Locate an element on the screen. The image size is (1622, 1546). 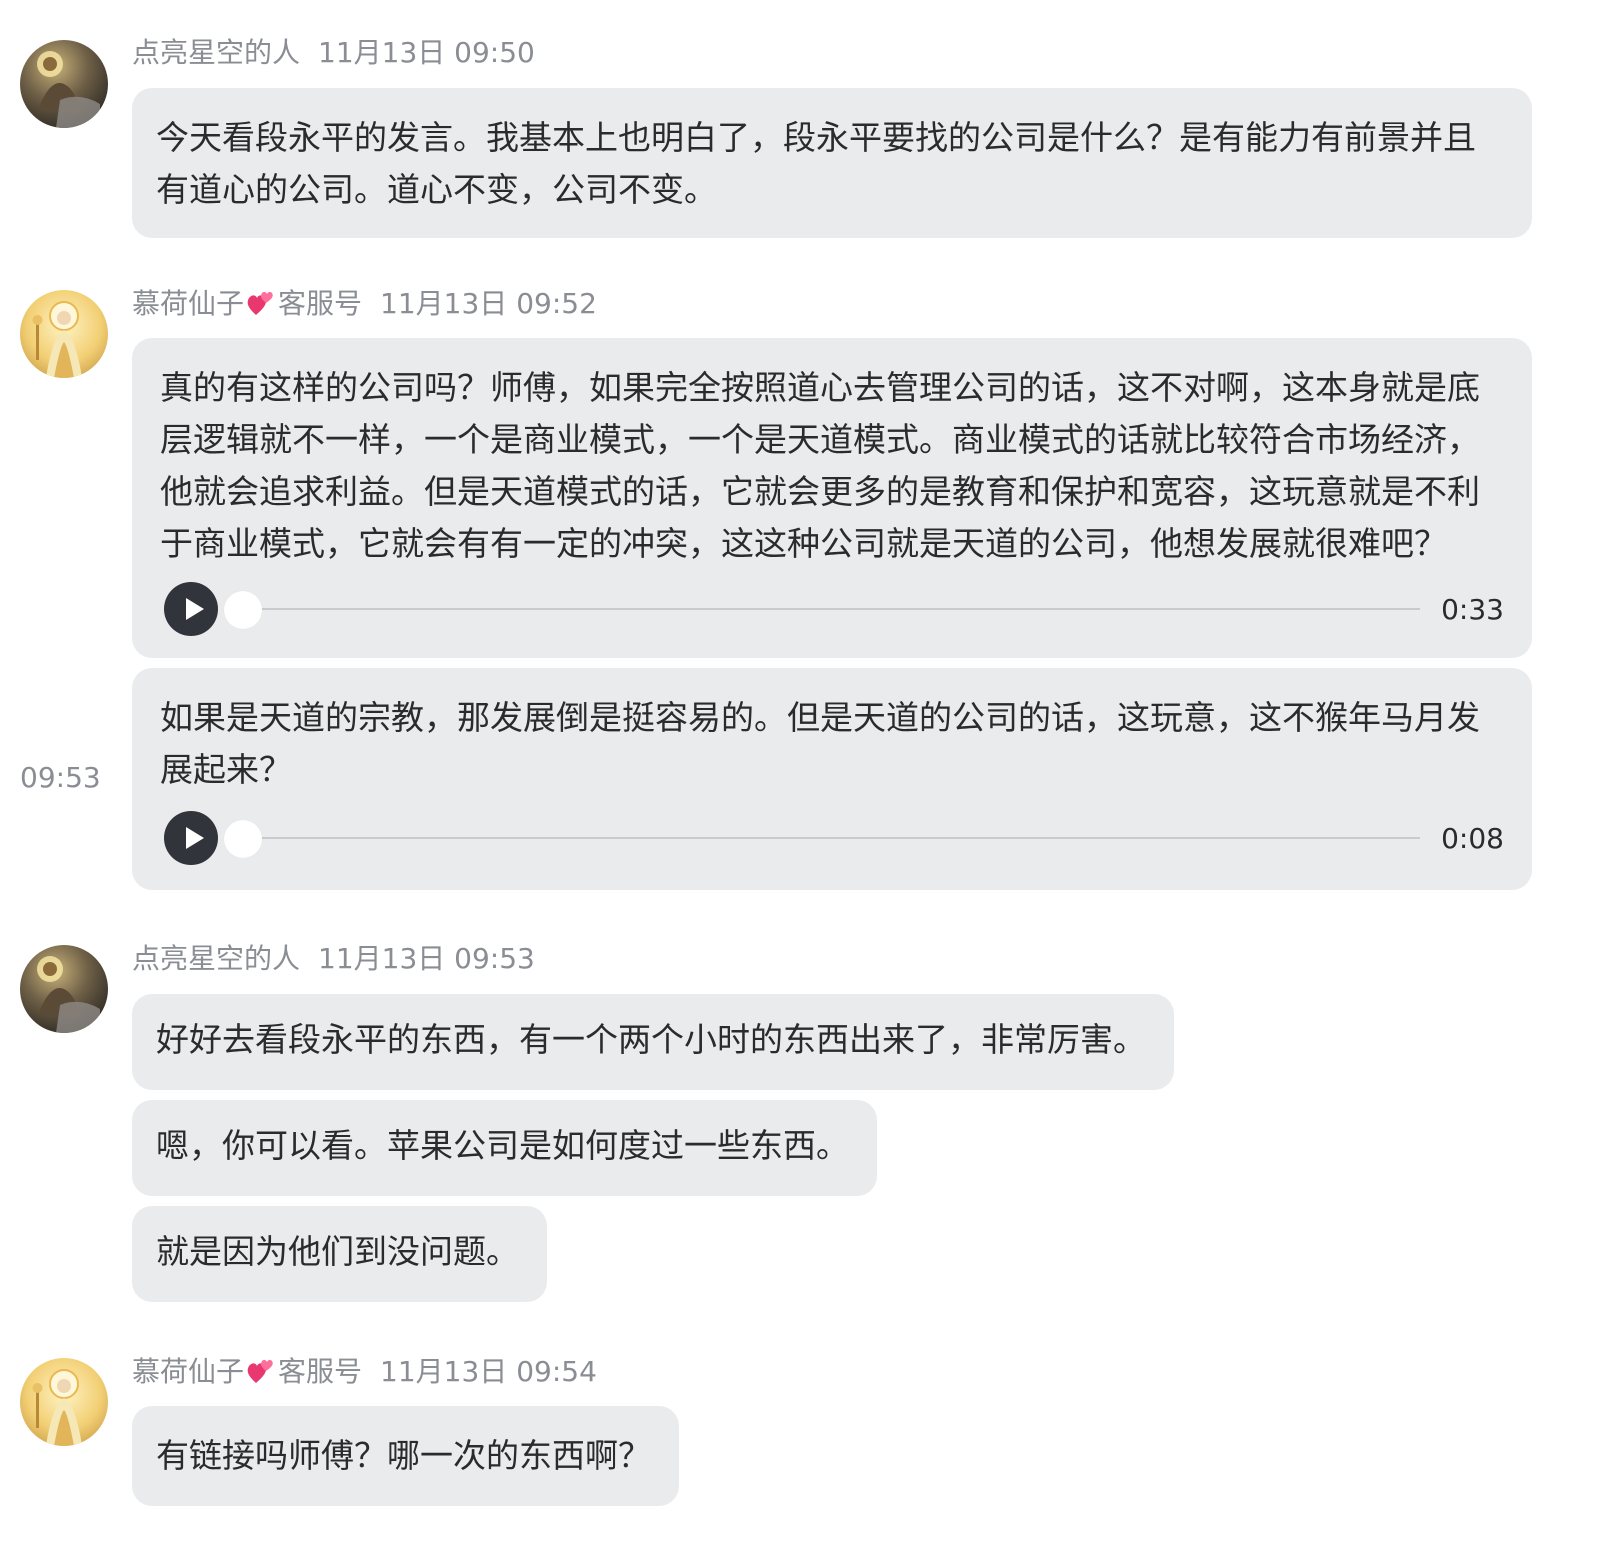
message-bubble: 有链接吗师傅？哪一次的东西啊？ is located at coordinates (405, 1456).